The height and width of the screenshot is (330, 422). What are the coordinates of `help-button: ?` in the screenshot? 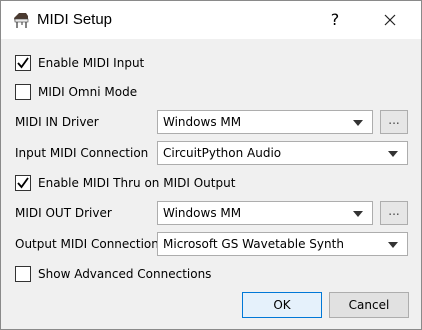 It's located at (335, 20).